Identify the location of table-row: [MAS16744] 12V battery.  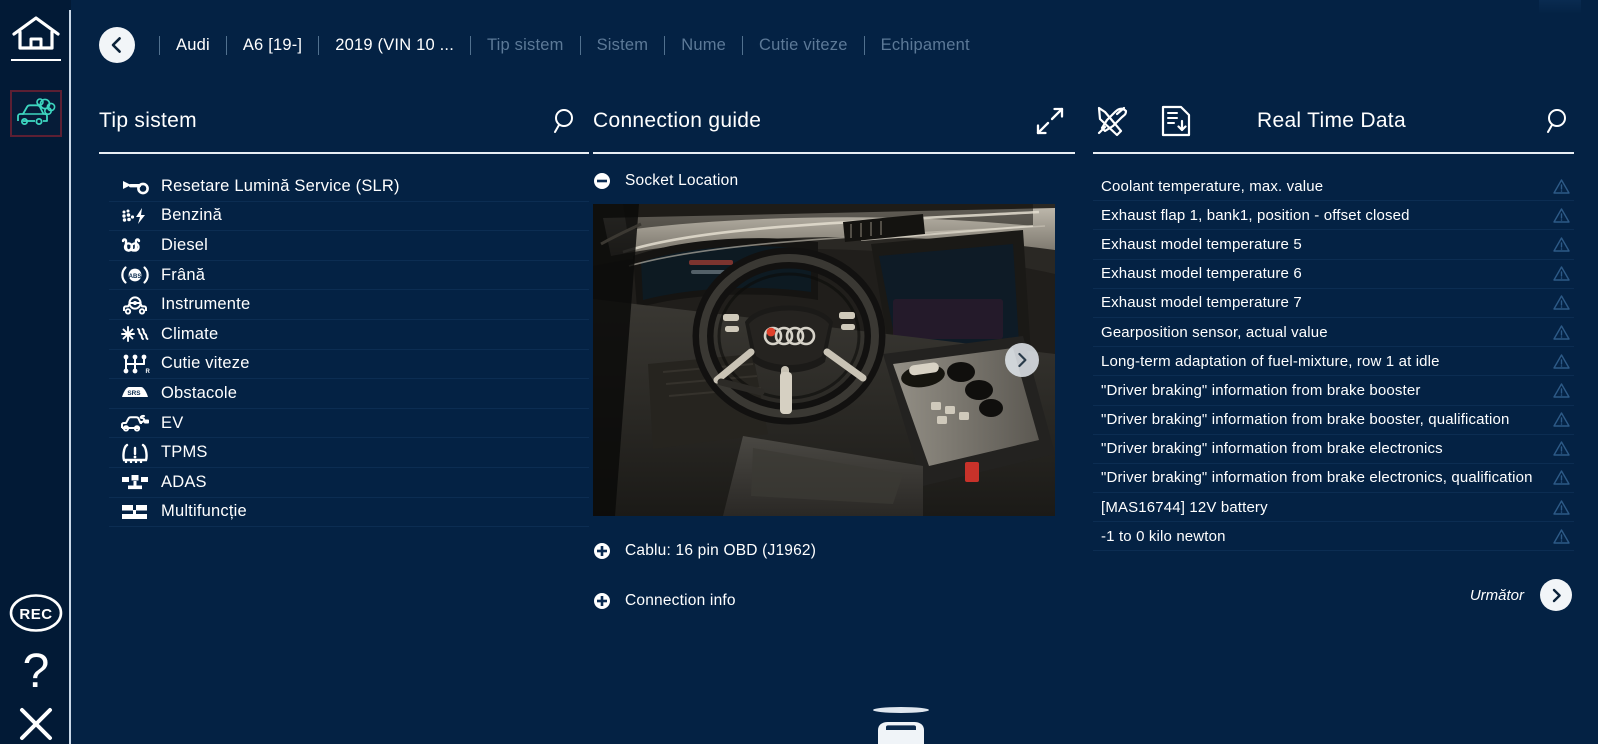
(1333, 508).